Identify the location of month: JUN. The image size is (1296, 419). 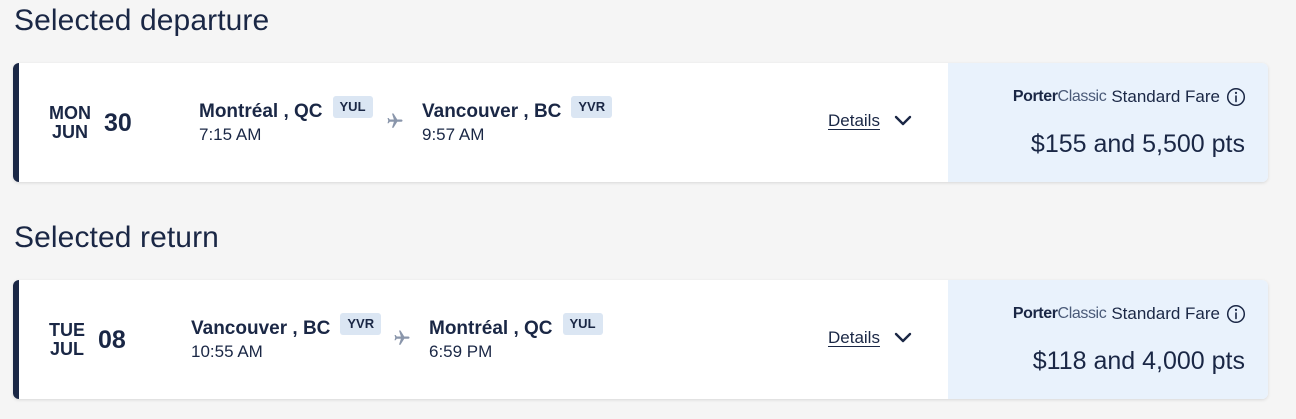
(69, 132).